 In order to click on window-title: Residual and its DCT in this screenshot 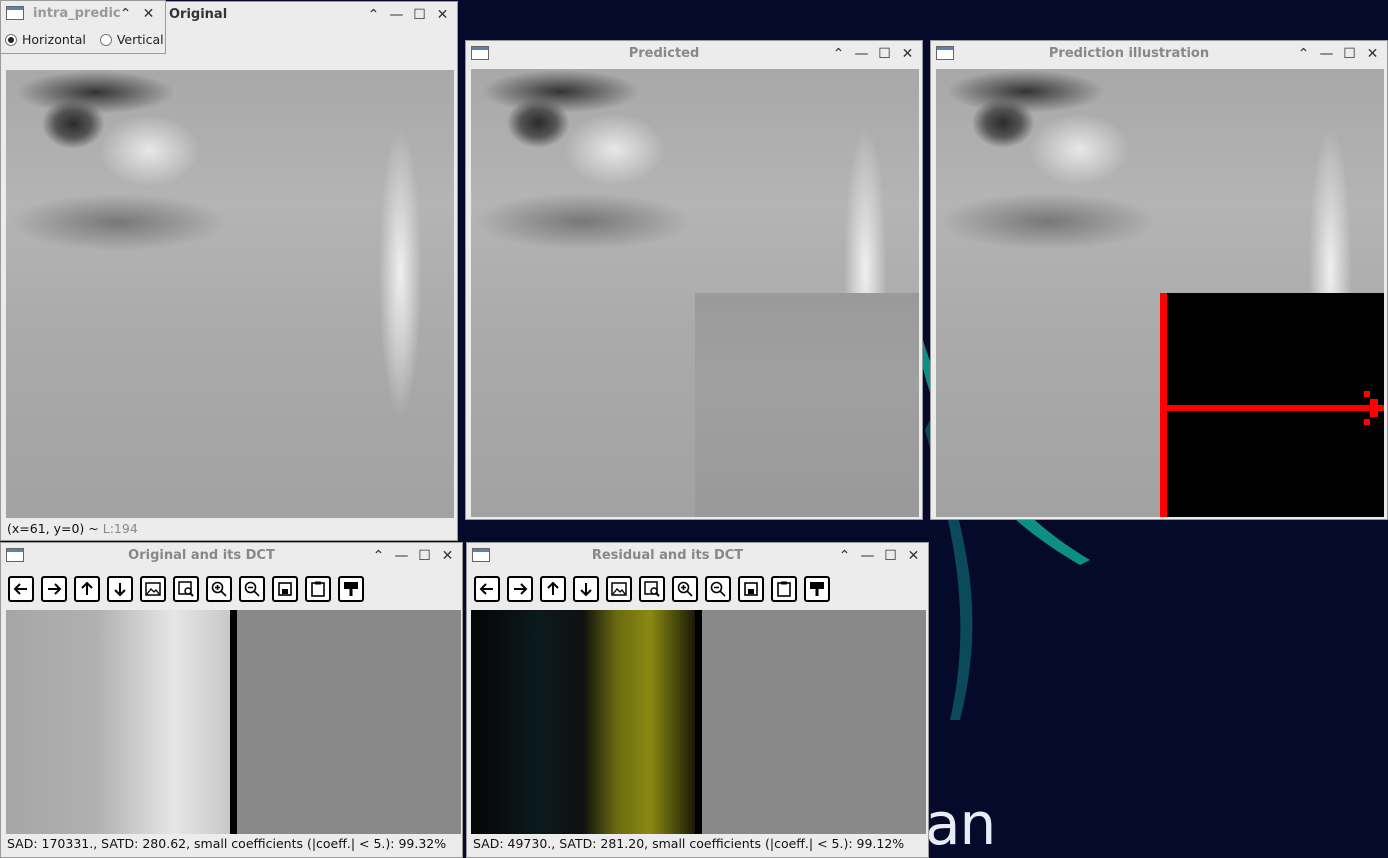, I will do `click(667, 555)`.